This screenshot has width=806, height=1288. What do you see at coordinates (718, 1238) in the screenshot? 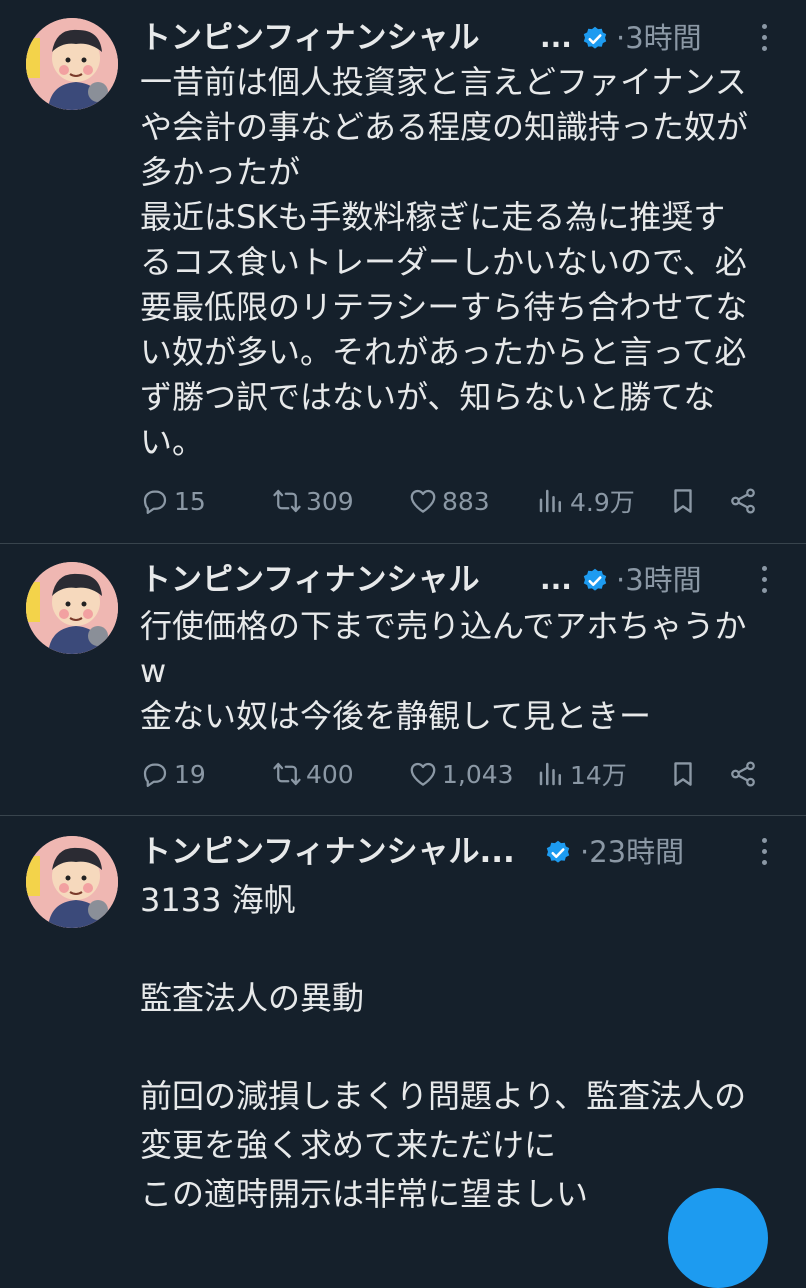
I see `compose-button` at bounding box center [718, 1238].